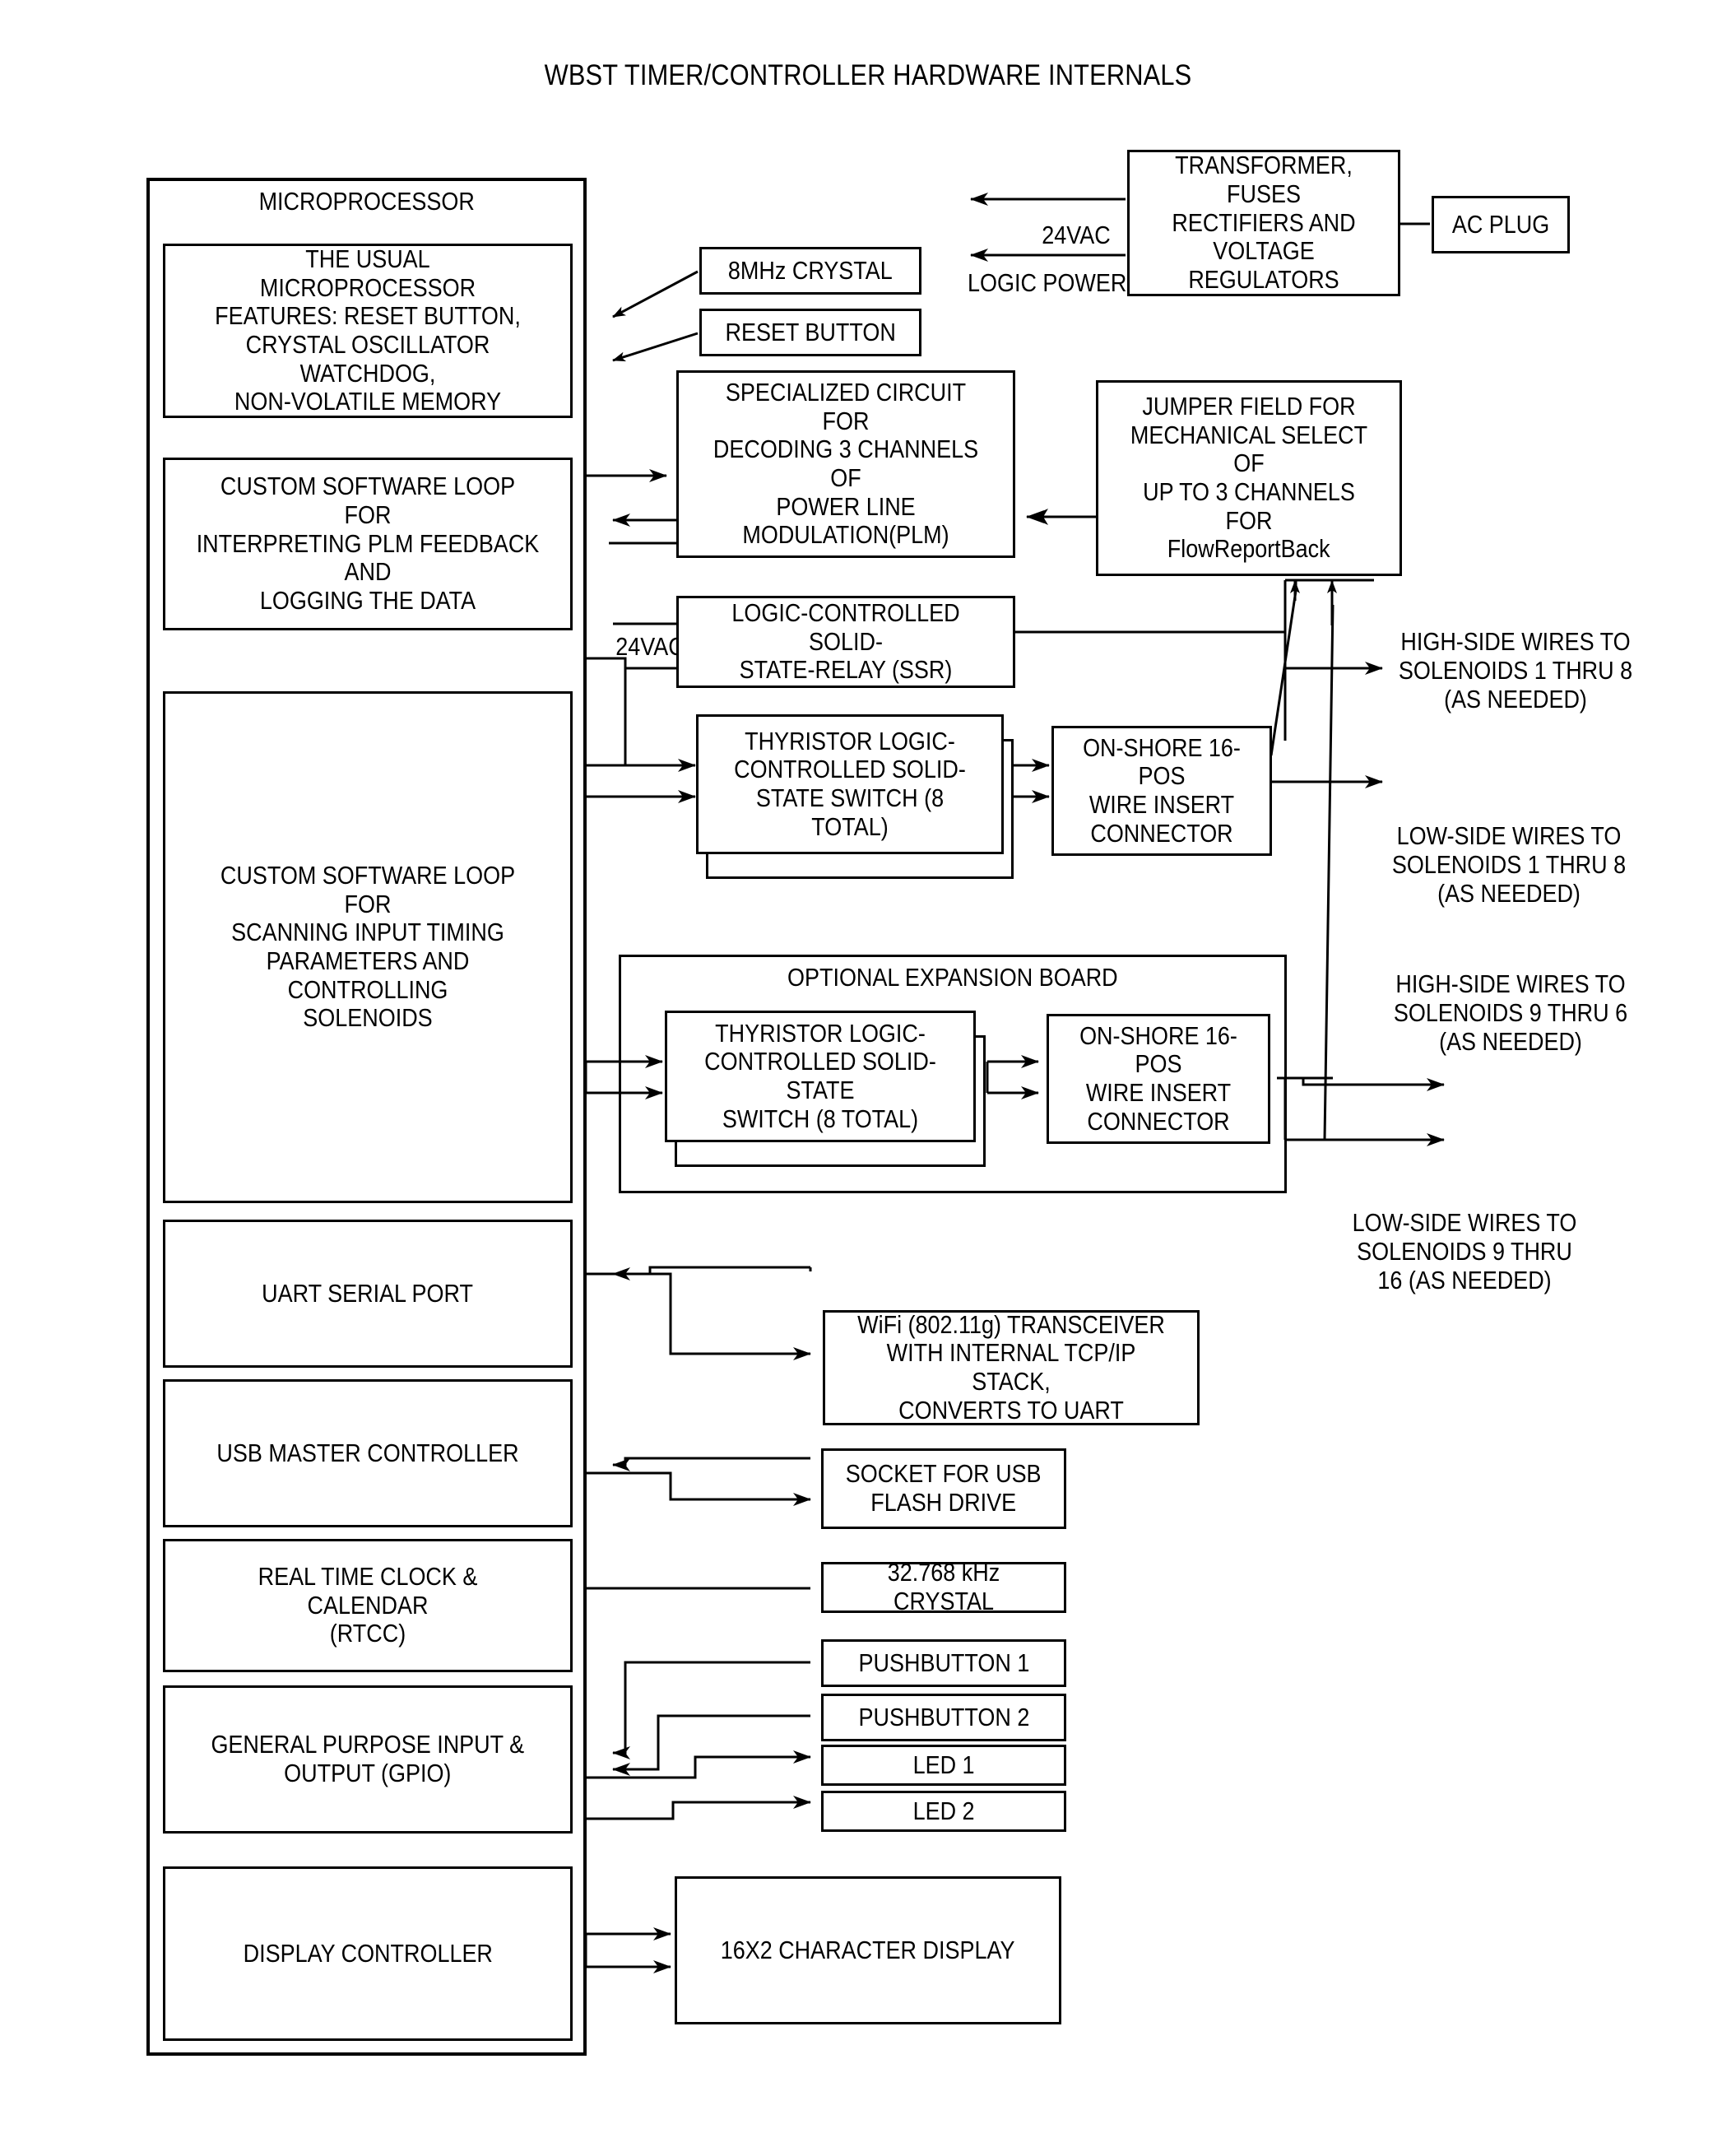 Image resolution: width=1736 pixels, height=2138 pixels. Describe the element at coordinates (810, 271) in the screenshot. I see `box-8mhz-crystal: 8MHz CRYSTAL` at that location.